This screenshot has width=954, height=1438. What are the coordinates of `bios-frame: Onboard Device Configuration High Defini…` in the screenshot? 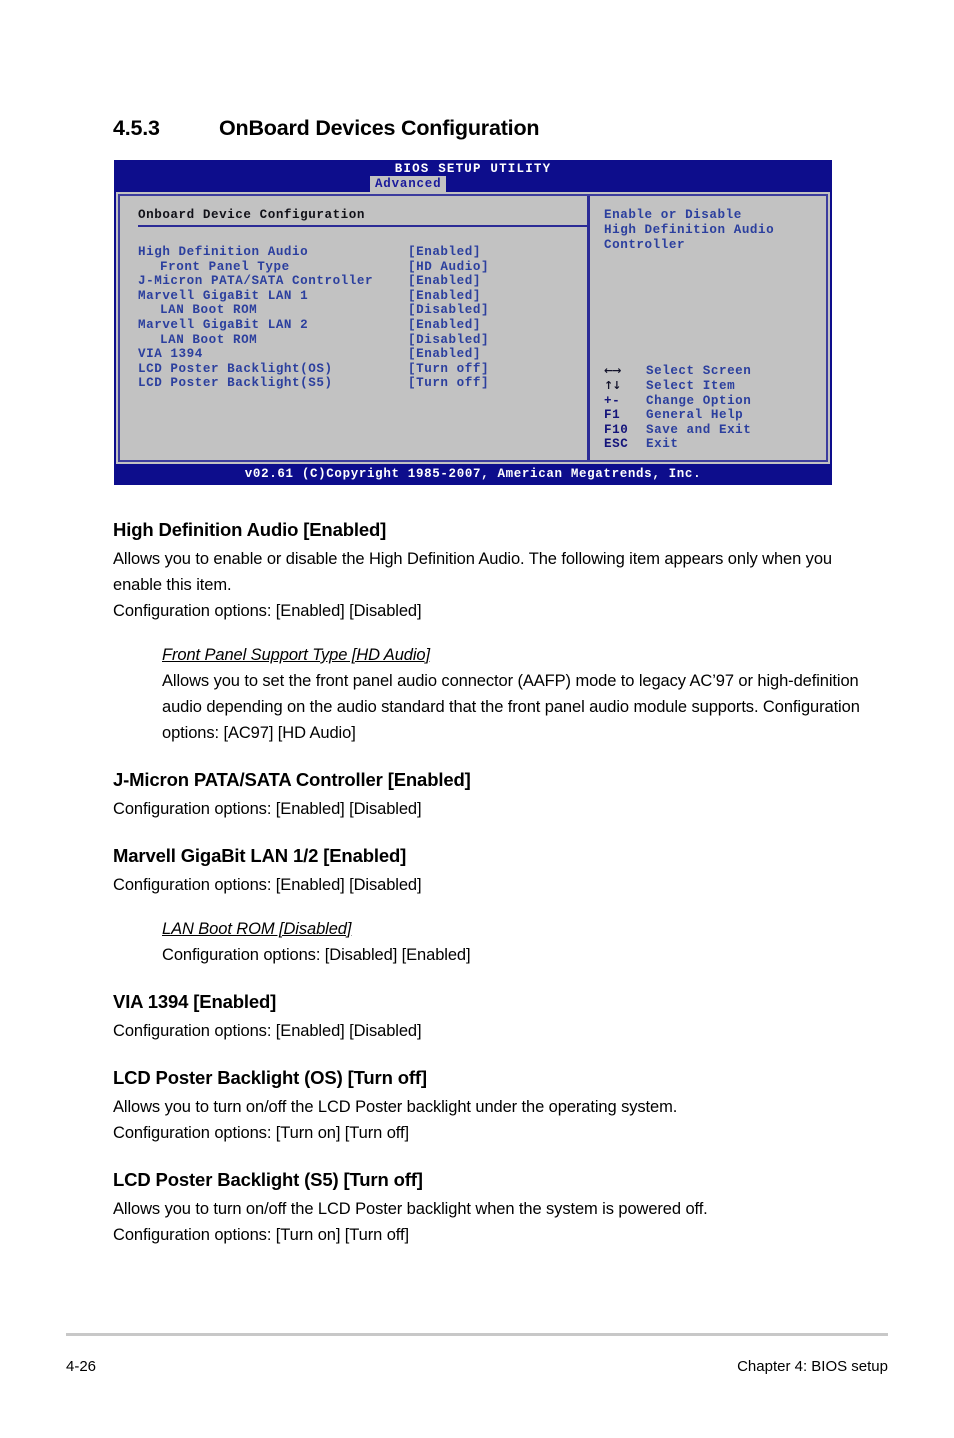 It's located at (473, 328).